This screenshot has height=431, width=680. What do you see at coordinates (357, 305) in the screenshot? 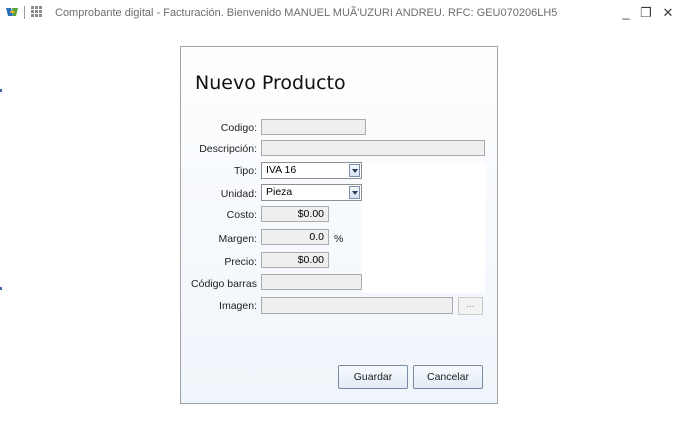
I see `imagen-path-input` at bounding box center [357, 305].